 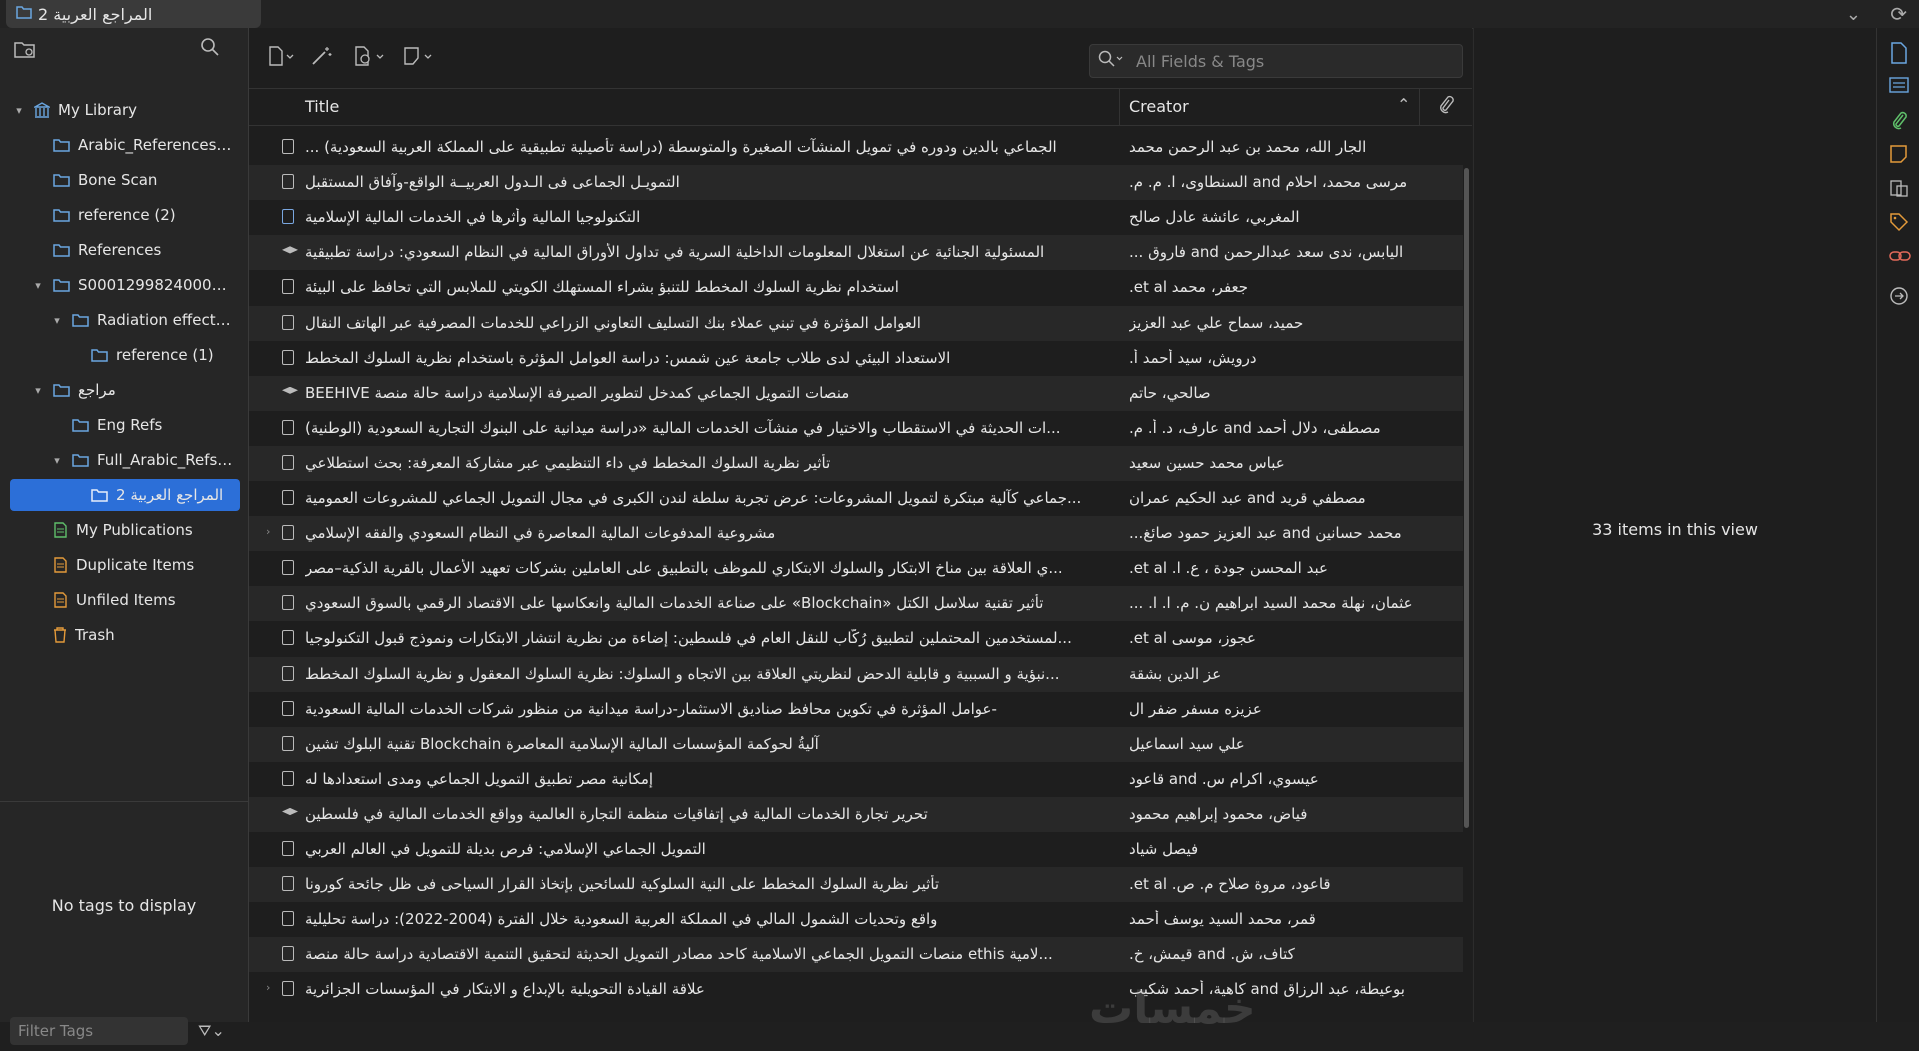 What do you see at coordinates (124, 530) in the screenshot?
I see `sidebar-item: My Publications` at bounding box center [124, 530].